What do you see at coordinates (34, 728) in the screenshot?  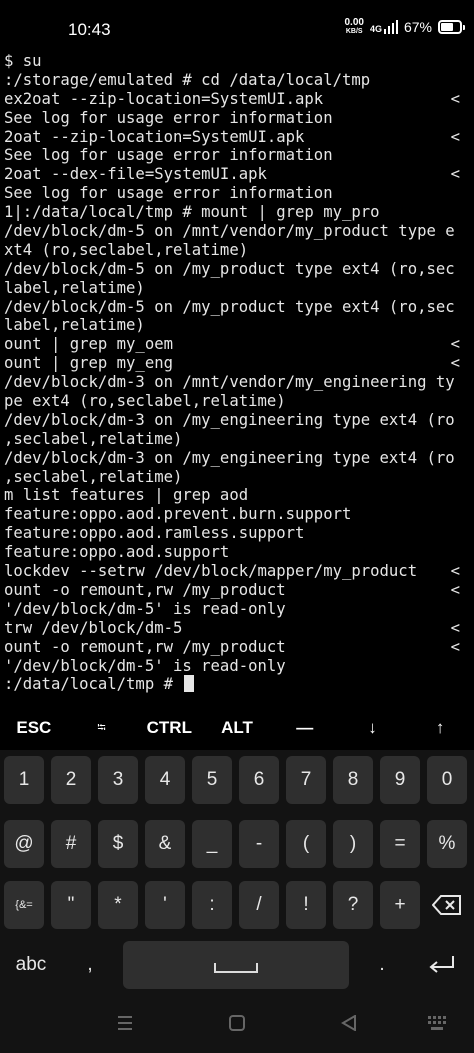 I see `esc-key: ESC` at bounding box center [34, 728].